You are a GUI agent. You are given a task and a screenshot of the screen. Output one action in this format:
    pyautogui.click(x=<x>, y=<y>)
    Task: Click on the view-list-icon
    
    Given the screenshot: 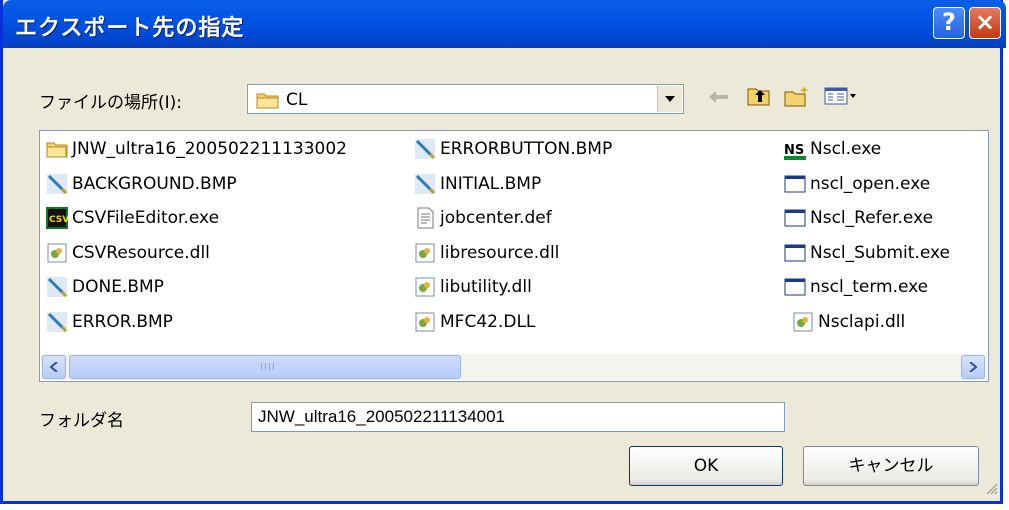 What is the action you would take?
    pyautogui.click(x=841, y=98)
    